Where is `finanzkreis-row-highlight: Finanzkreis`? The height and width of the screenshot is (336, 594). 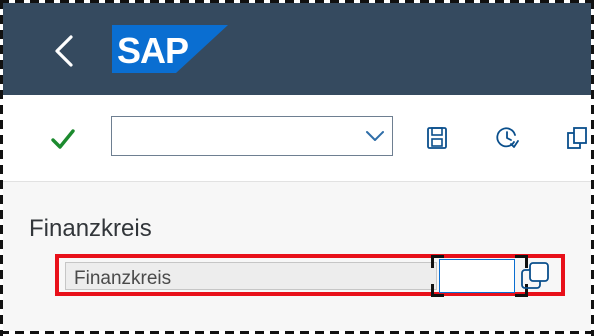
finanzkreis-row-highlight: Finanzkreis is located at coordinates (310, 275).